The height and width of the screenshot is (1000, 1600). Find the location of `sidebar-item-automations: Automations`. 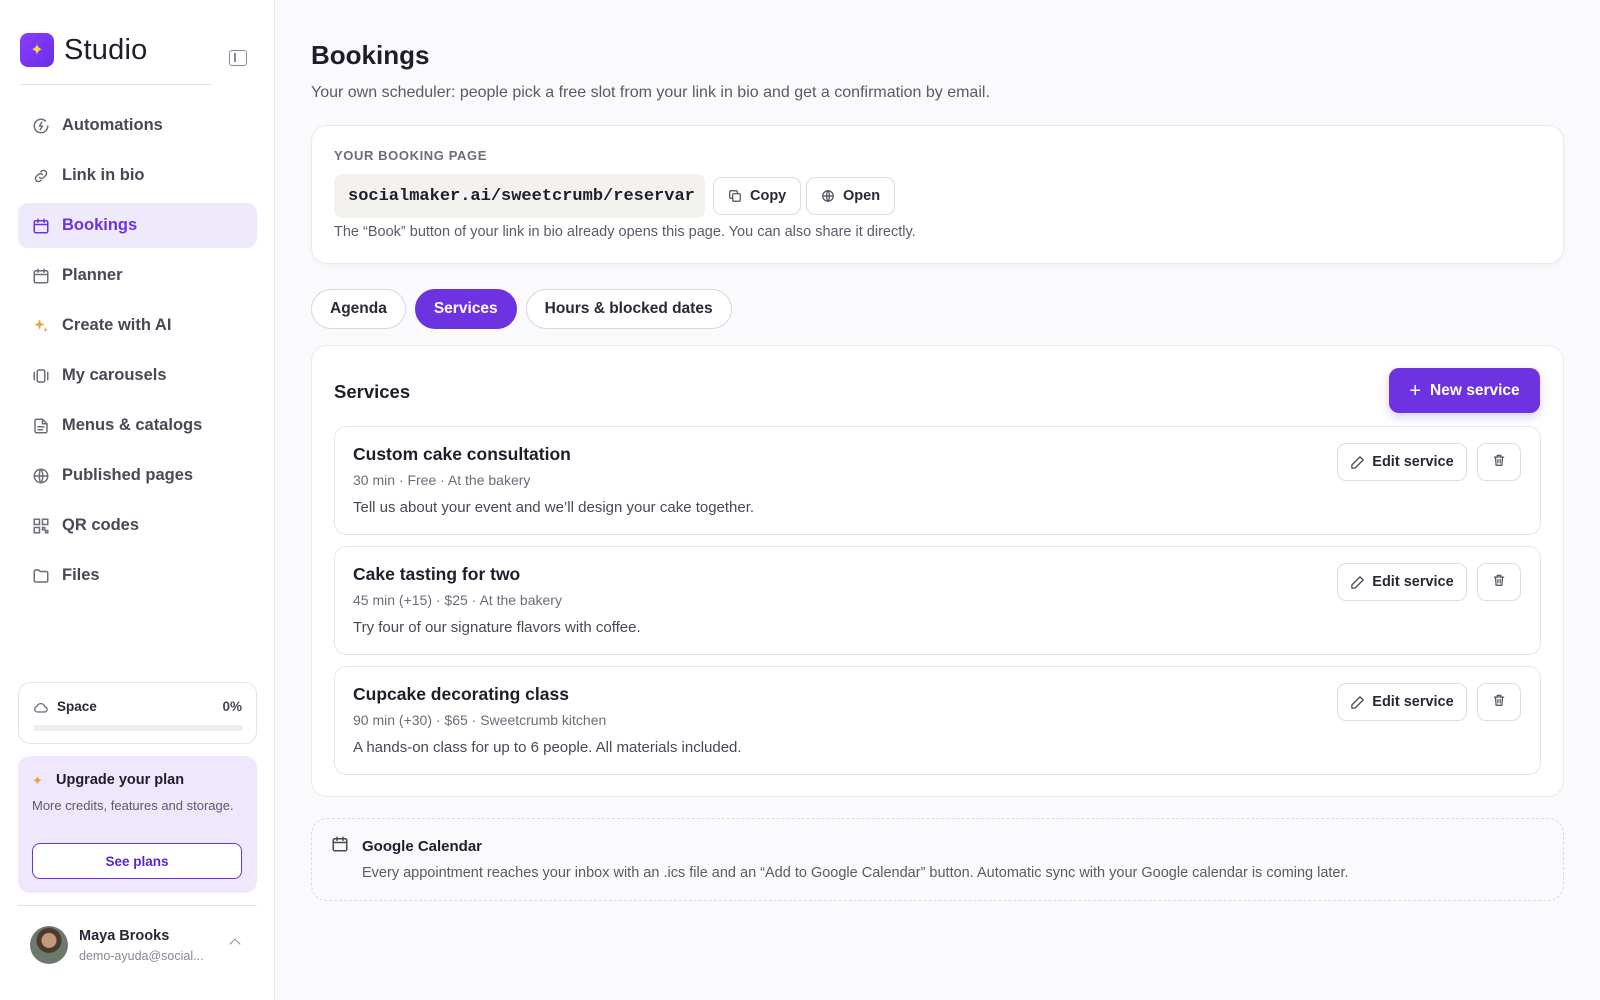

sidebar-item-automations: Automations is located at coordinates (137, 125).